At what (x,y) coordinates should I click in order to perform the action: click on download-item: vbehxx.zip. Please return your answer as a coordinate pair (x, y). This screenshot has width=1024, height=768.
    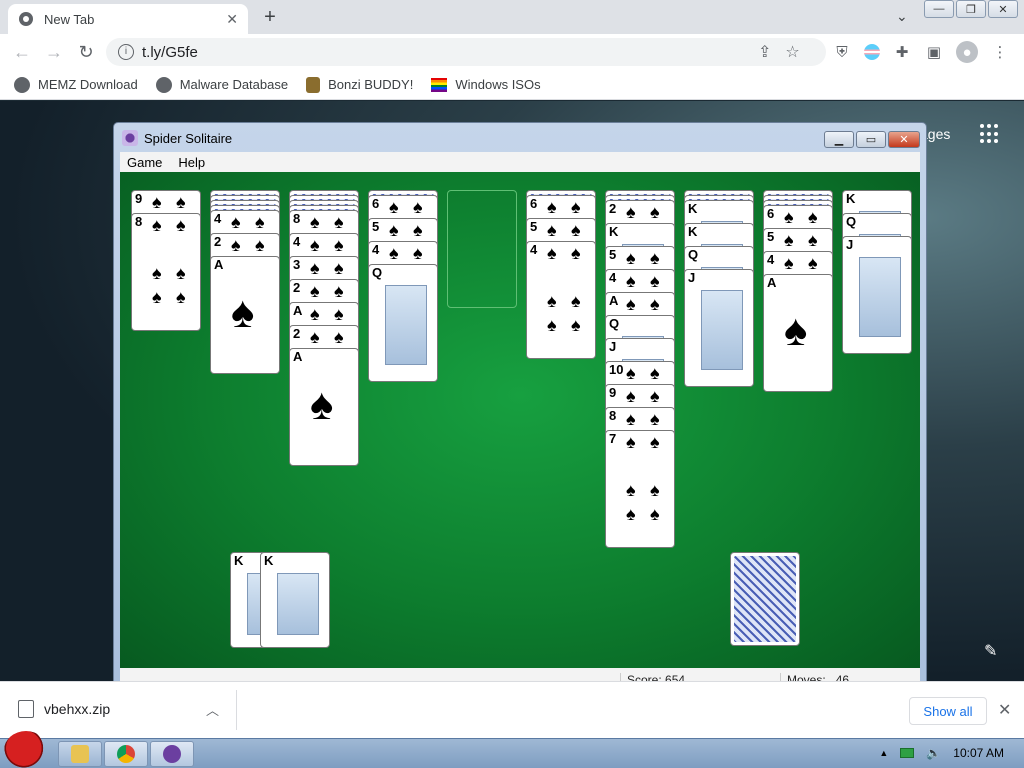
    Looking at the image, I should click on (64, 709).